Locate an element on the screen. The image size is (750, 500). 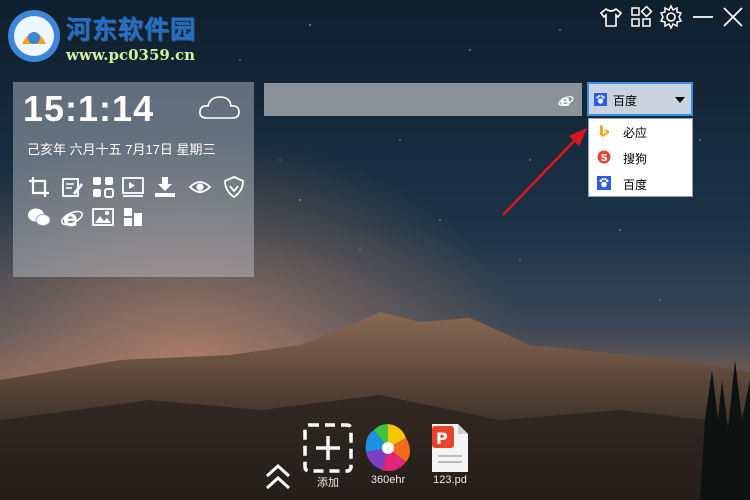
shirt-icon is located at coordinates (611, 17).